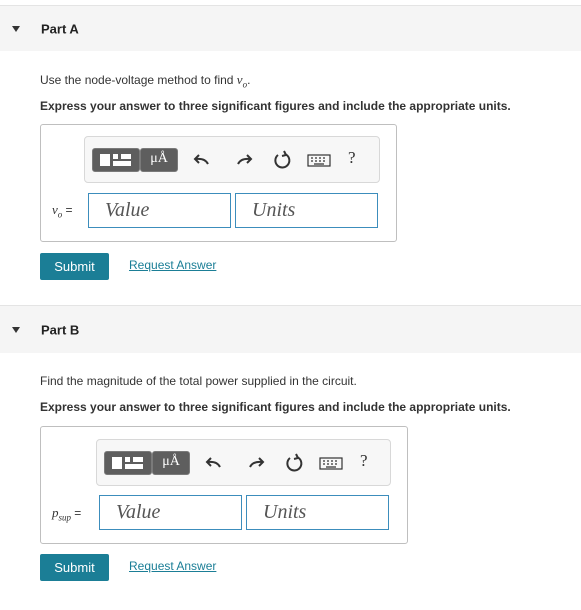 This screenshot has width=581, height=610. What do you see at coordinates (243, 462) in the screenshot?
I see `part-b-toolbar: μÅ ?` at bounding box center [243, 462].